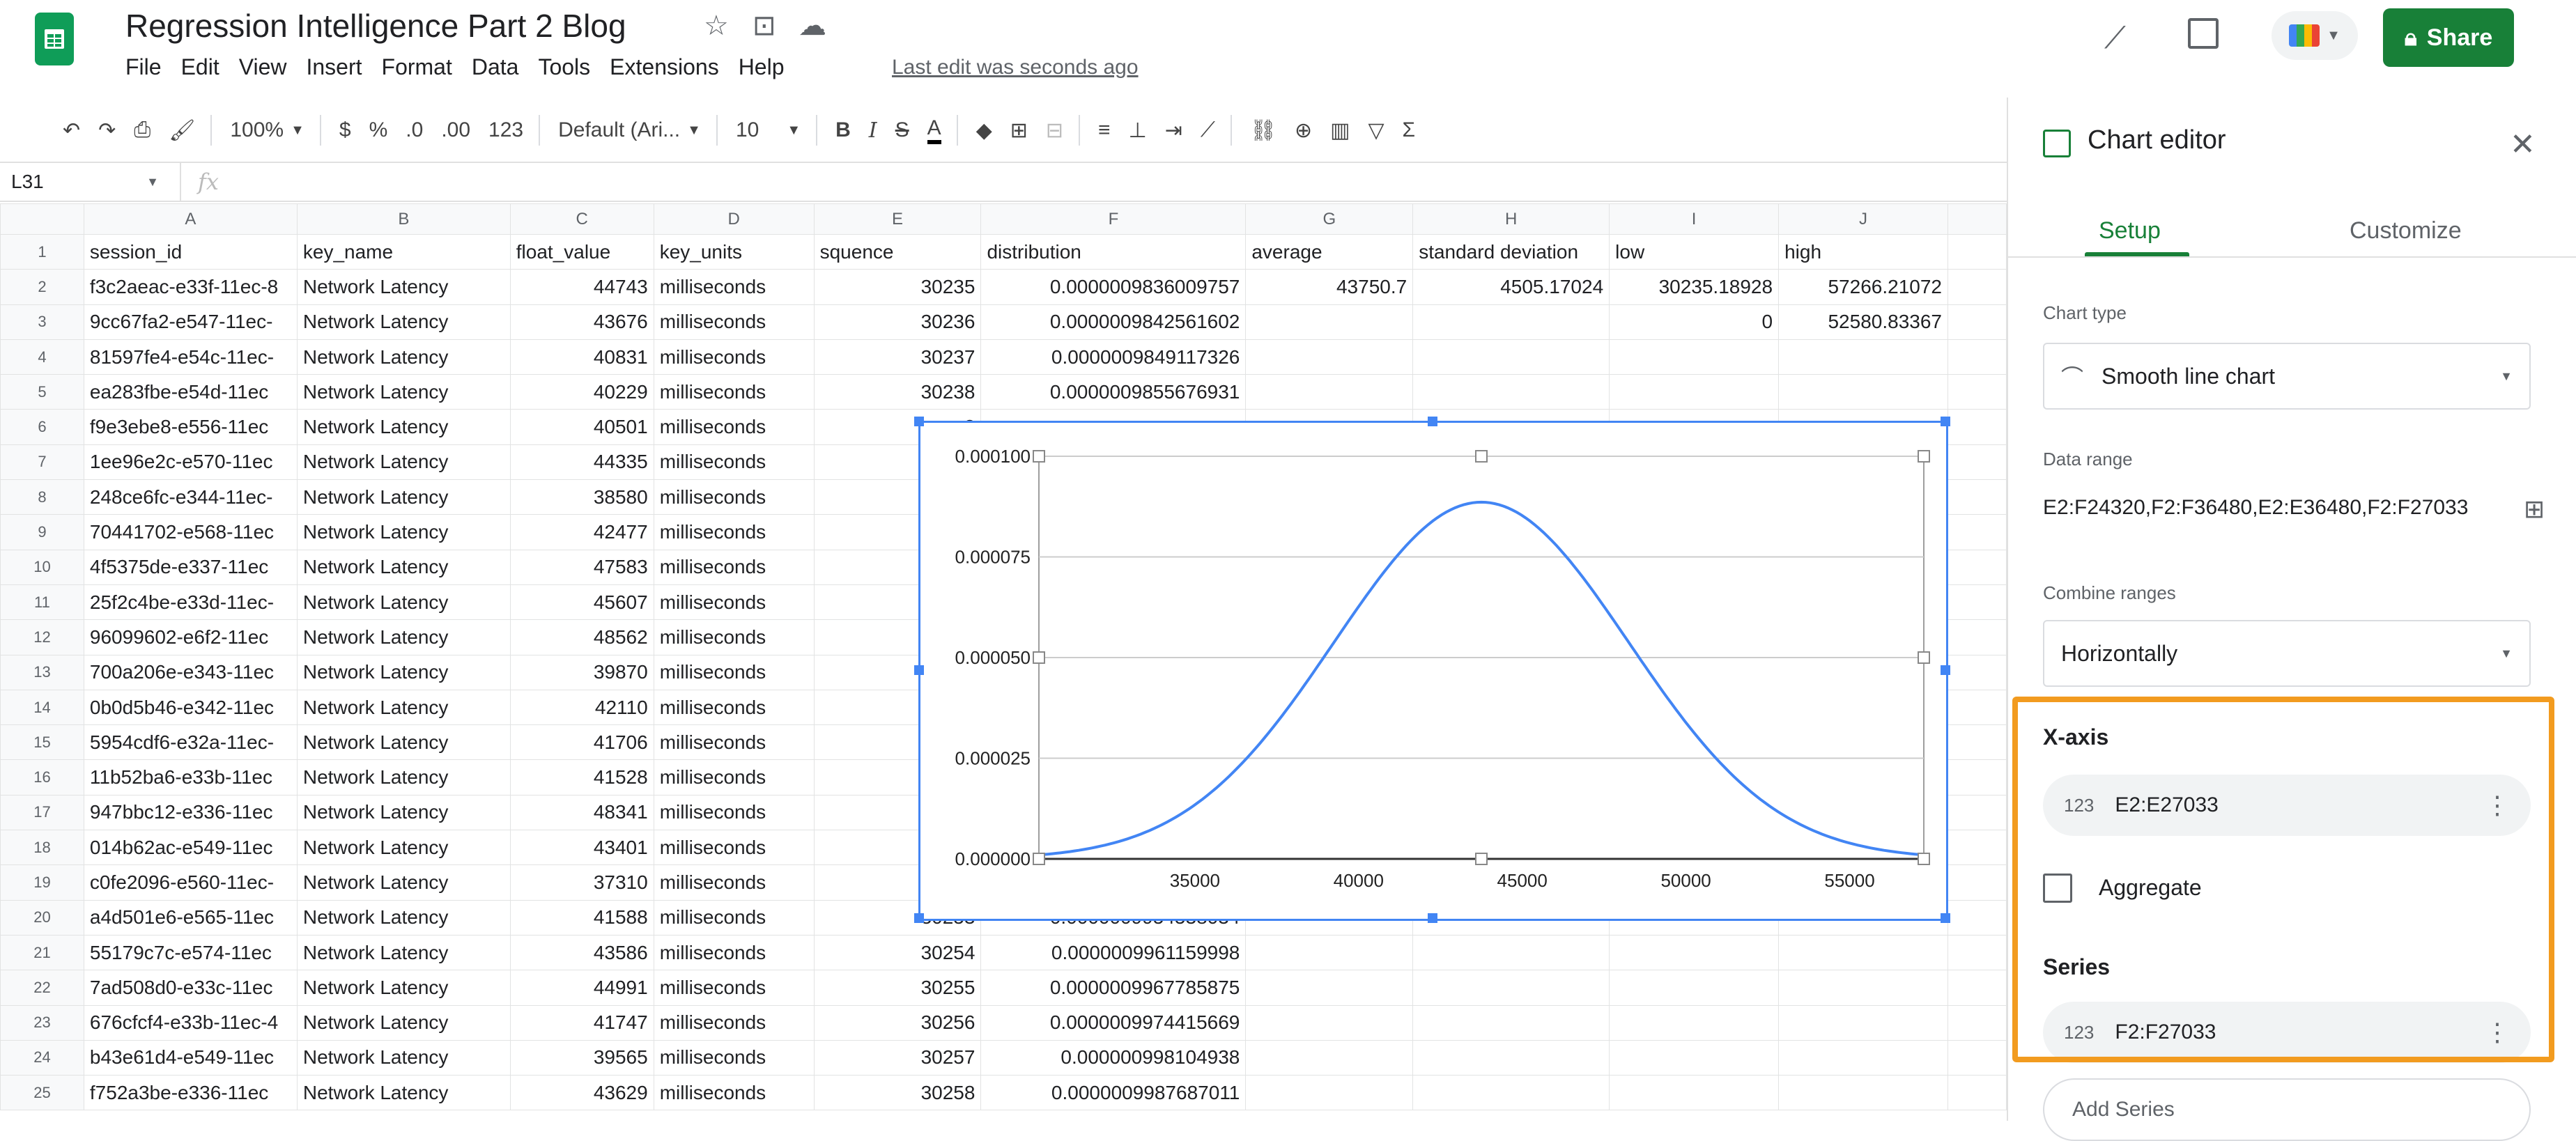 The image size is (2576, 1141). I want to click on row-number: 25, so click(42, 1093).